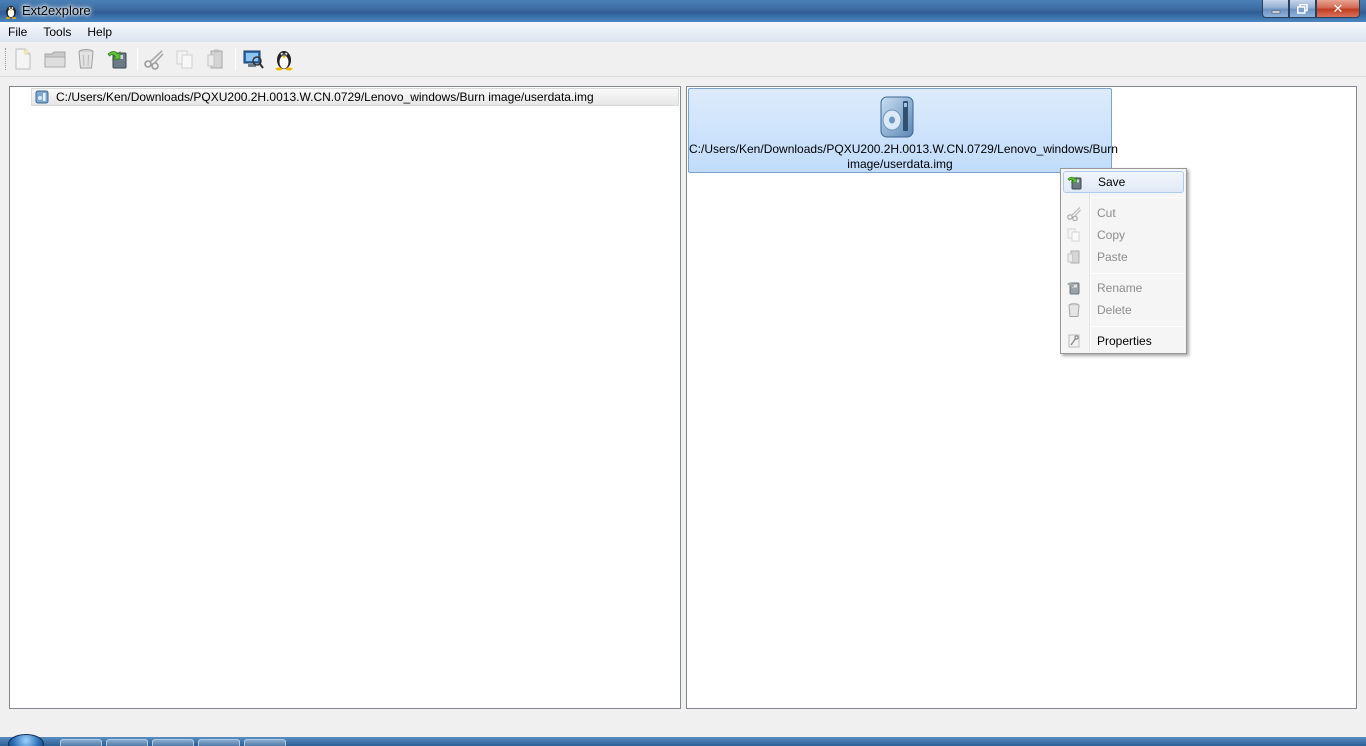 Image resolution: width=1366 pixels, height=746 pixels. Describe the element at coordinates (1114, 310) in the screenshot. I see `context-menu-label: Delete` at that location.